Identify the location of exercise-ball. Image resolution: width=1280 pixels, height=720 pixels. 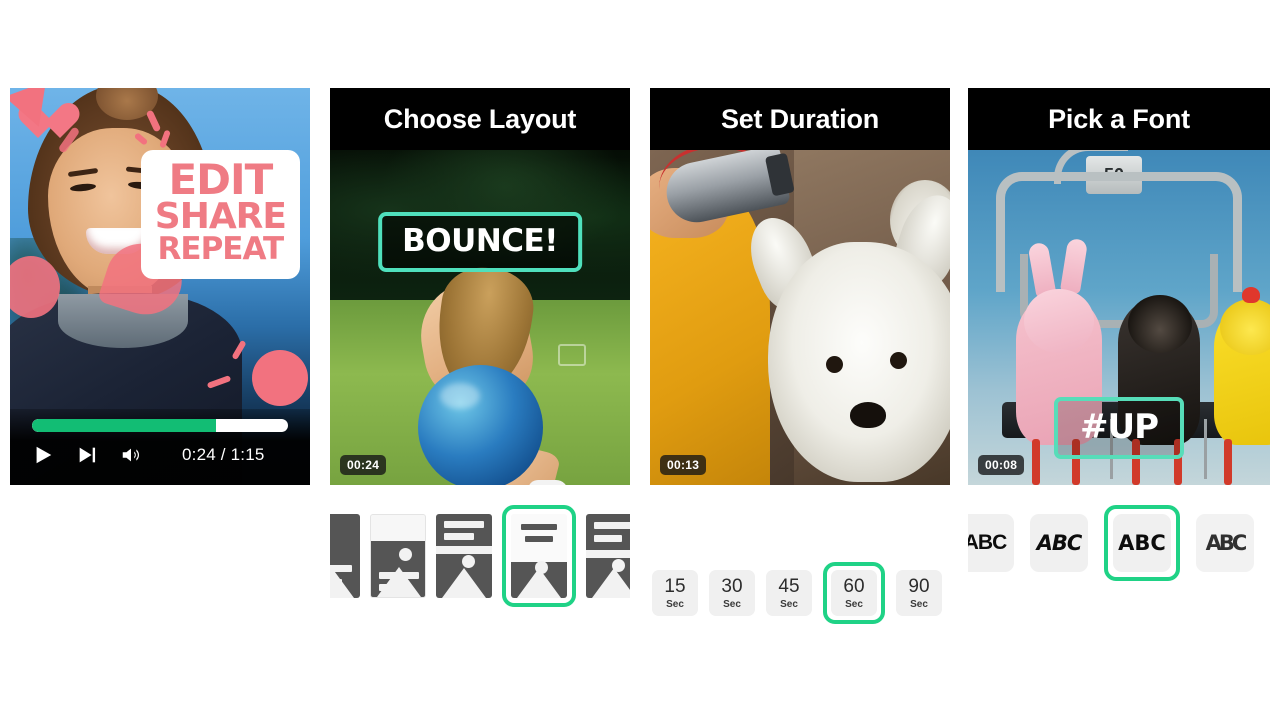
(480, 425).